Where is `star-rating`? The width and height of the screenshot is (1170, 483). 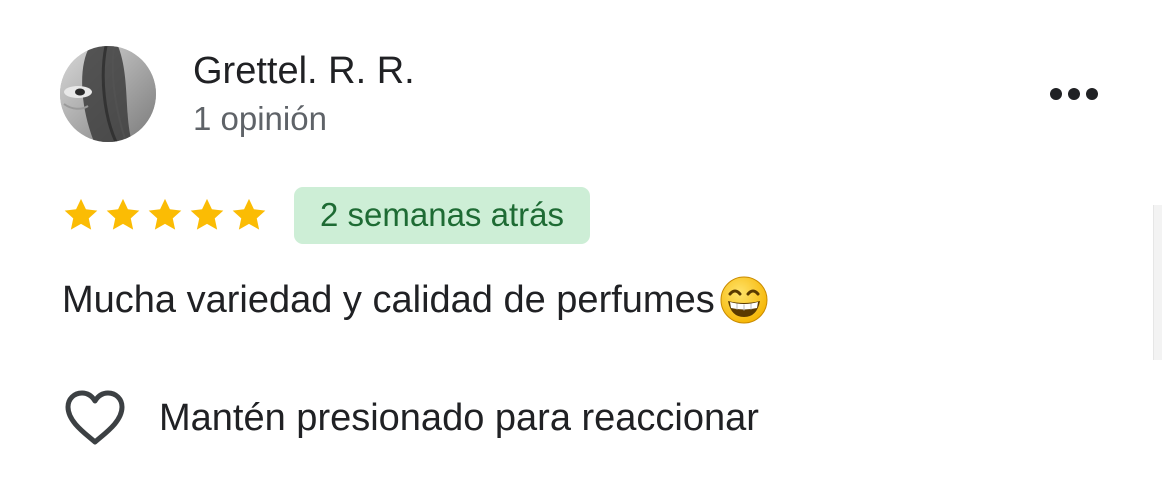
star-rating is located at coordinates (165, 215).